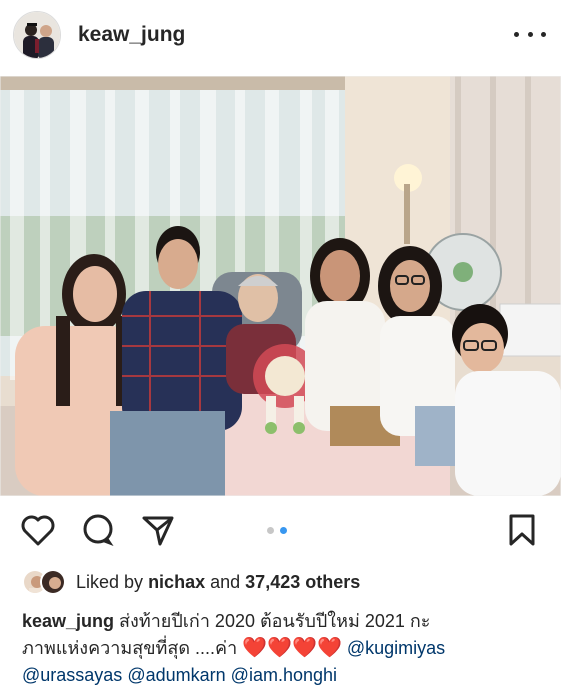 The height and width of the screenshot is (696, 561). I want to click on mention-link: @adumkarn, so click(176, 675).